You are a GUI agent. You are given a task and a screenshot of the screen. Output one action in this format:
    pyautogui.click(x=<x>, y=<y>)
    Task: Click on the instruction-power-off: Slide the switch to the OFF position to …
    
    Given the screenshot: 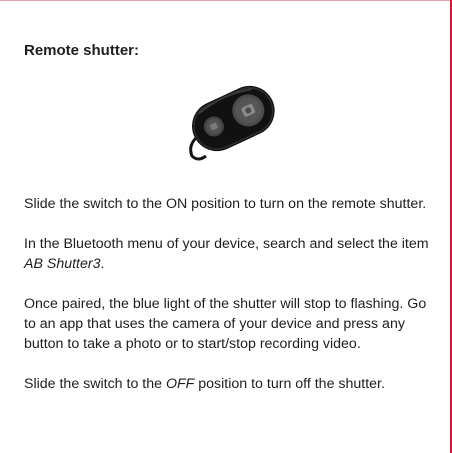 What is the action you would take?
    pyautogui.click(x=229, y=384)
    